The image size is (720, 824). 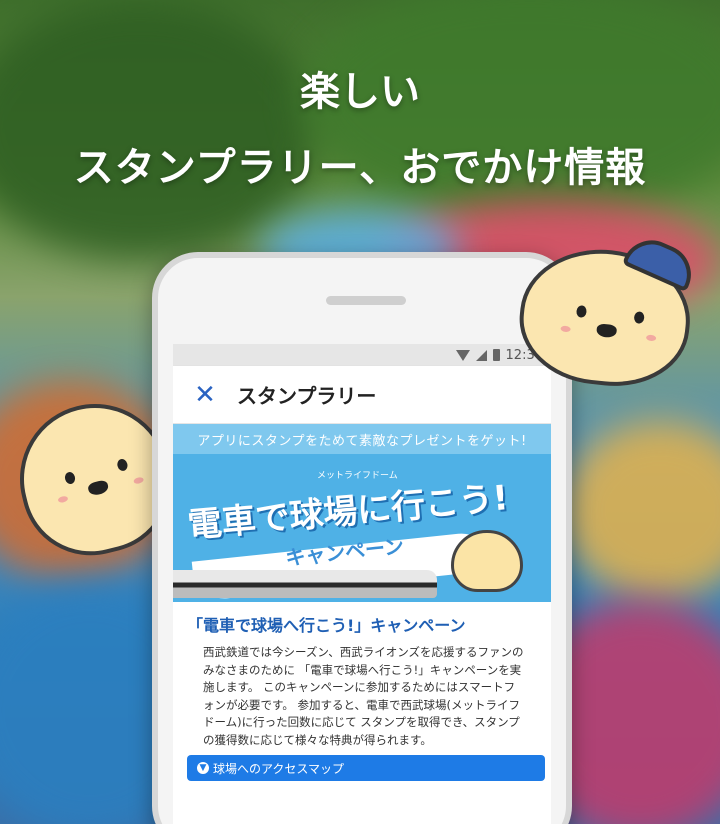 I want to click on close-icon: ✕, so click(x=205, y=395).